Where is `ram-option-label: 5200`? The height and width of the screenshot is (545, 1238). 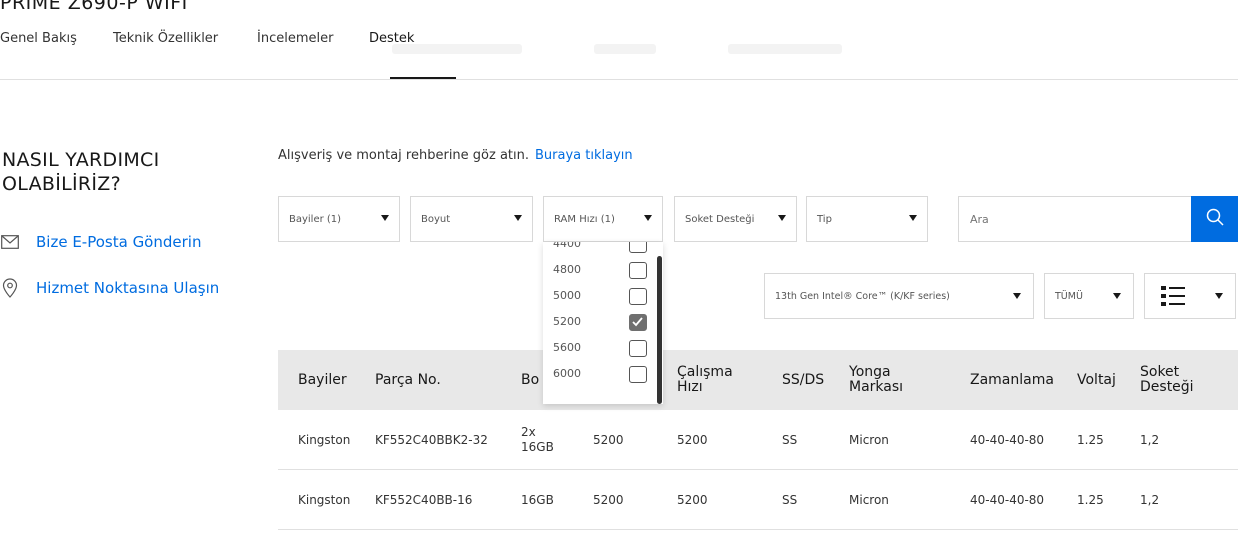 ram-option-label: 5200 is located at coordinates (567, 321).